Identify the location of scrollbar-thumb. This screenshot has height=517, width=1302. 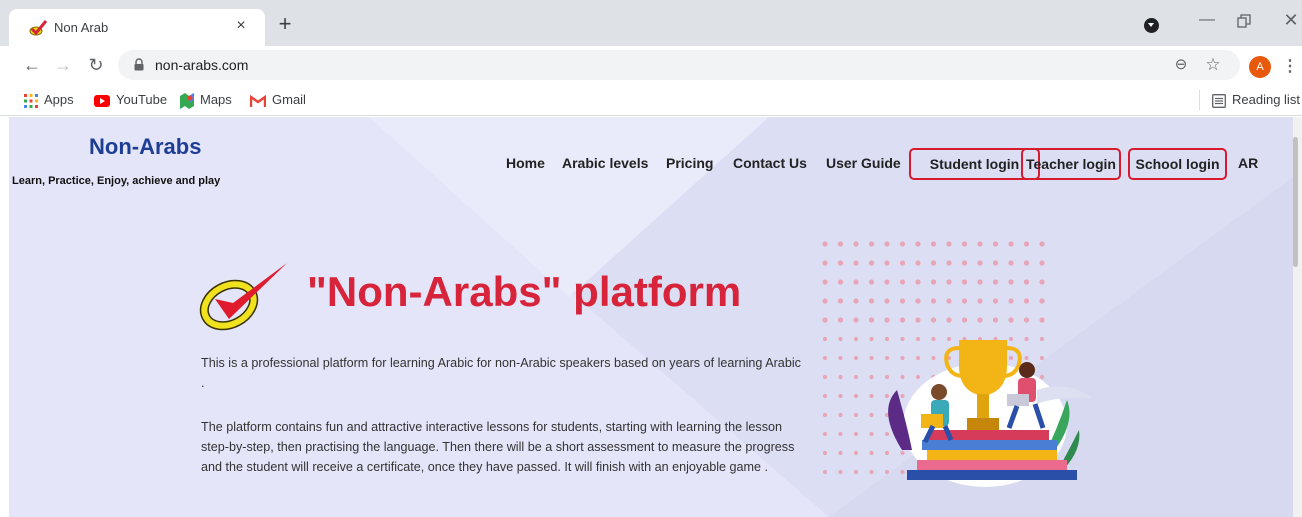
(1295, 202).